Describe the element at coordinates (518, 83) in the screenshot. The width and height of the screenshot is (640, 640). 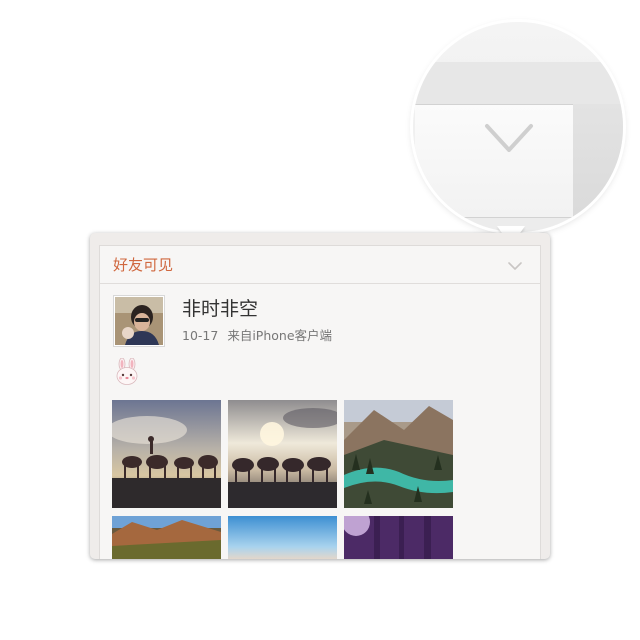
I see `magnified-header` at that location.